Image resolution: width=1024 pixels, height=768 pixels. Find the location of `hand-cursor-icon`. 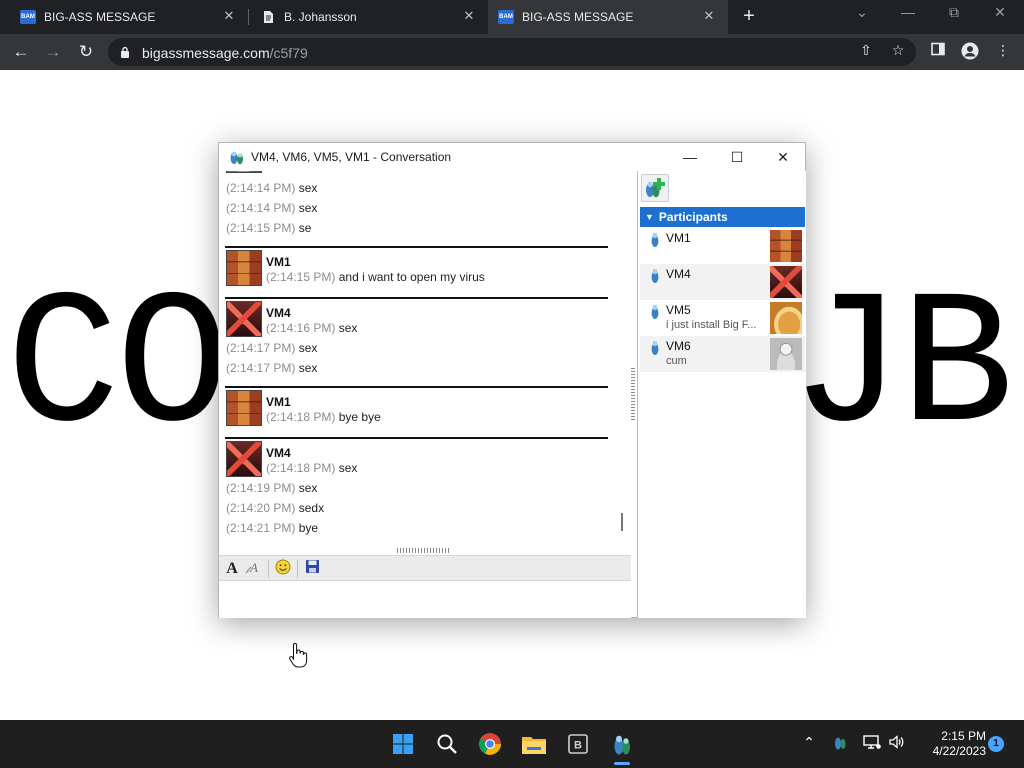

hand-cursor-icon is located at coordinates (298, 655).